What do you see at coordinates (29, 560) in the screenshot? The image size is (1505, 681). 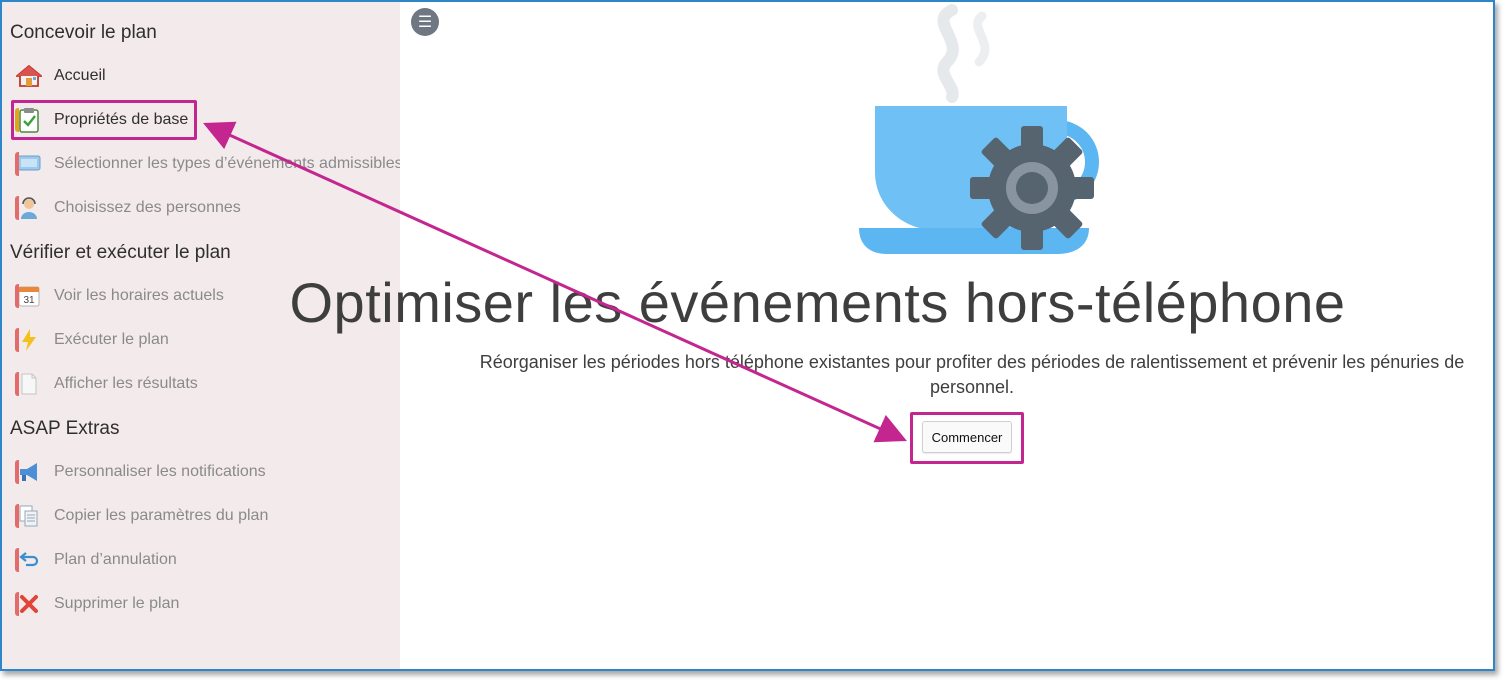 I see `undo-arrow-icon` at bounding box center [29, 560].